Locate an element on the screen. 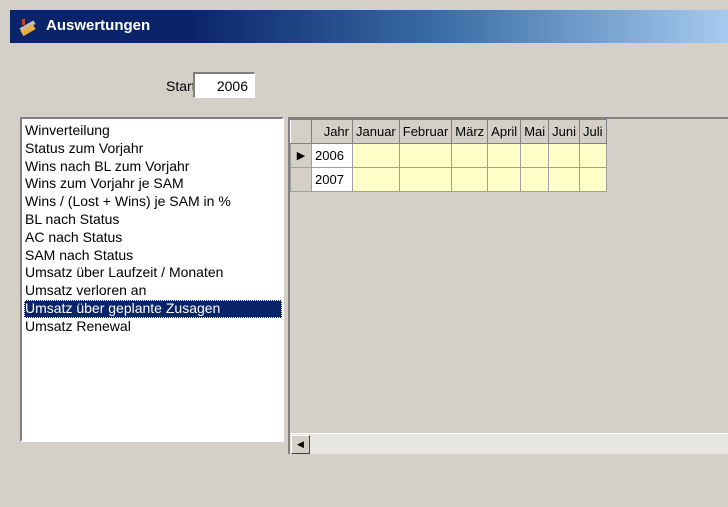  year-cell: 2006 is located at coordinates (332, 155).